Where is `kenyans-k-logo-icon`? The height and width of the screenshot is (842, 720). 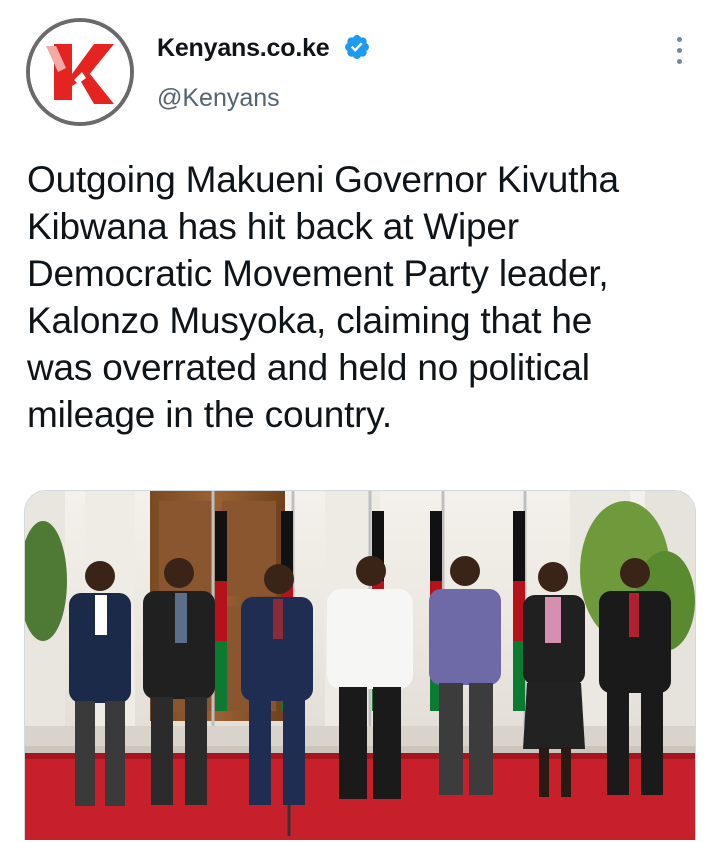 kenyans-k-logo-icon is located at coordinates (80, 72).